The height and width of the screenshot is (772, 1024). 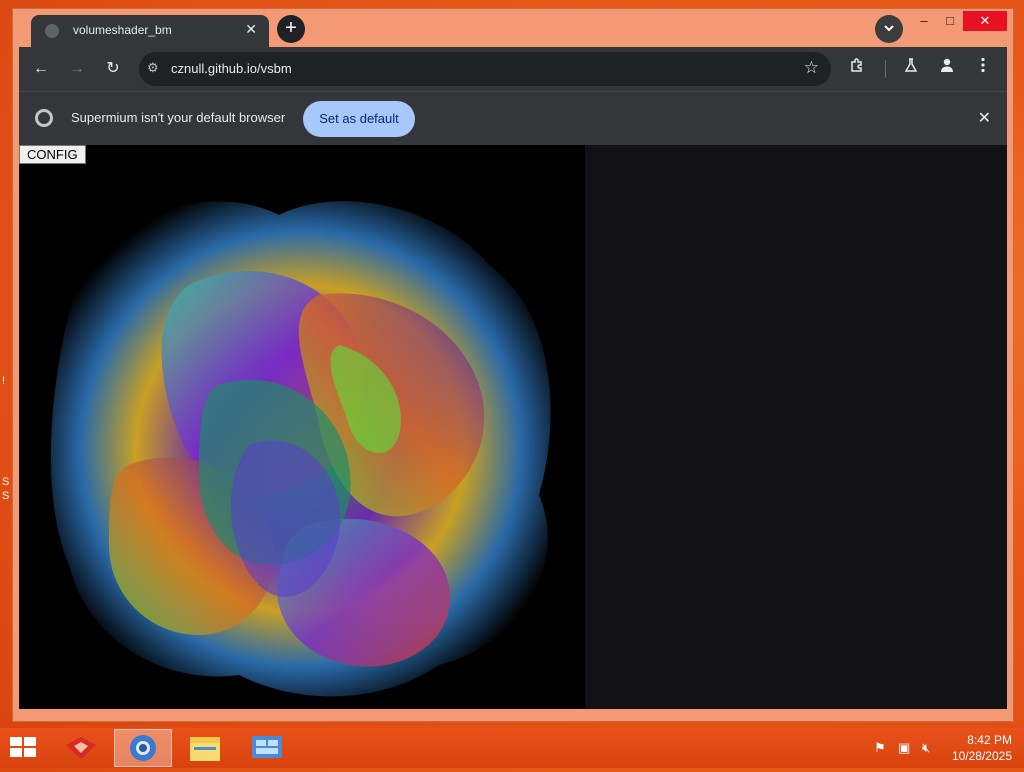 I want to click on puzzle-icon, so click(x=857, y=69).